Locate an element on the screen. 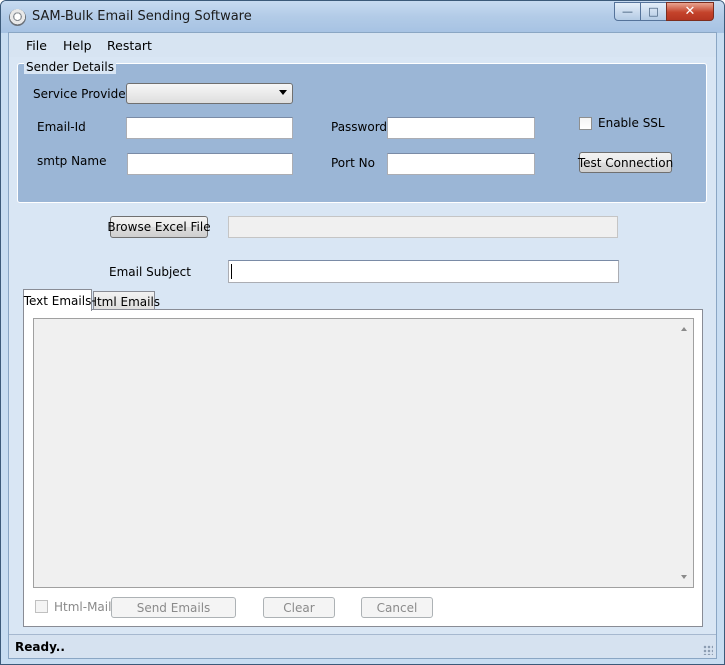 The width and height of the screenshot is (725, 665). close-button: ✕ is located at coordinates (690, 11).